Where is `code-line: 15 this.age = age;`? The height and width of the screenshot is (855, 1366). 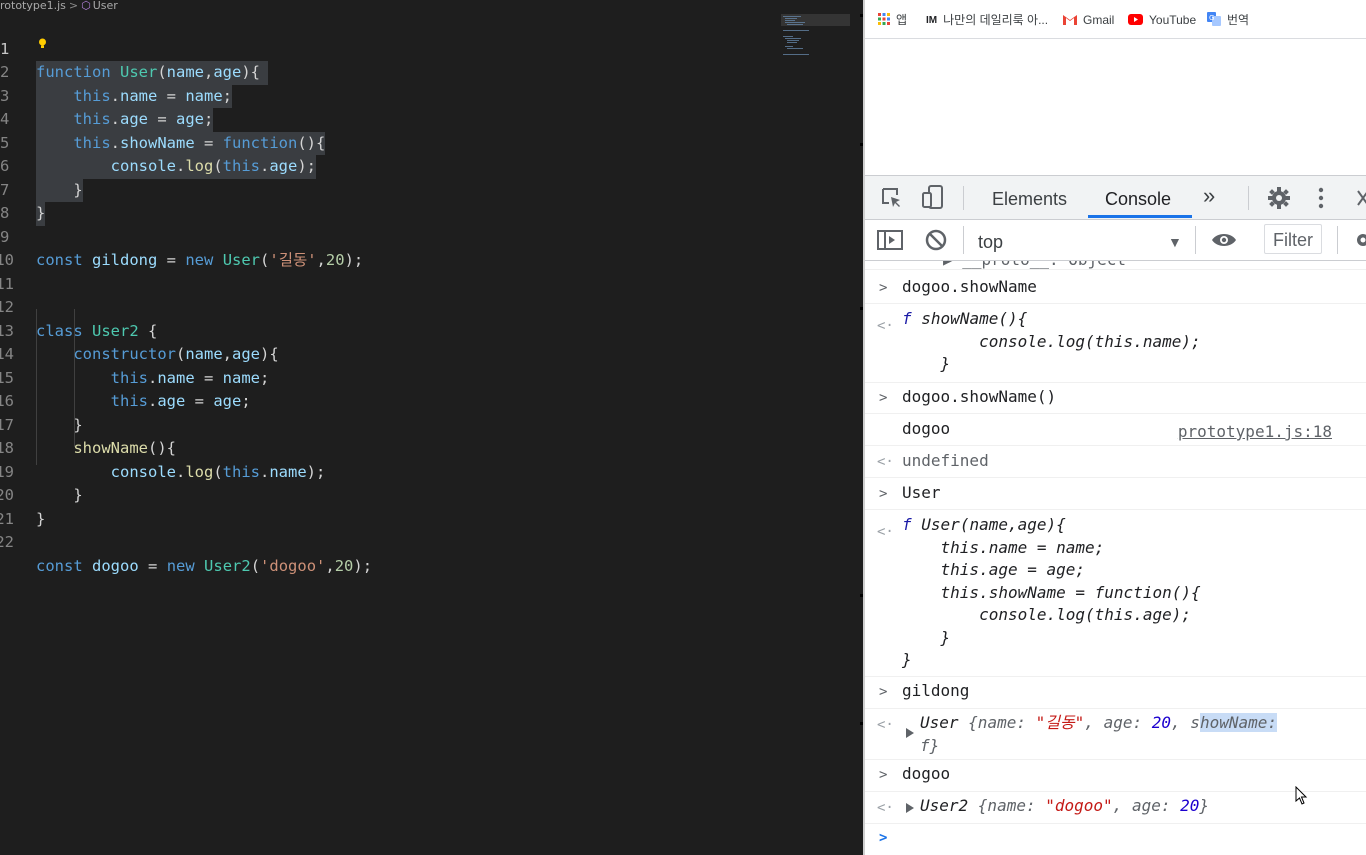 code-line: 15 this.age = age; is located at coordinates (390, 377).